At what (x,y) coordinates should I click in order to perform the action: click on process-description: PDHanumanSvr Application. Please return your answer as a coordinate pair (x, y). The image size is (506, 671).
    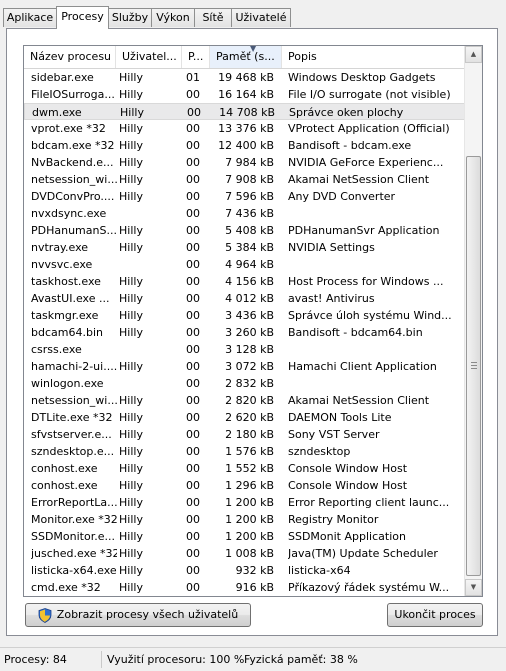
    Looking at the image, I should click on (364, 230).